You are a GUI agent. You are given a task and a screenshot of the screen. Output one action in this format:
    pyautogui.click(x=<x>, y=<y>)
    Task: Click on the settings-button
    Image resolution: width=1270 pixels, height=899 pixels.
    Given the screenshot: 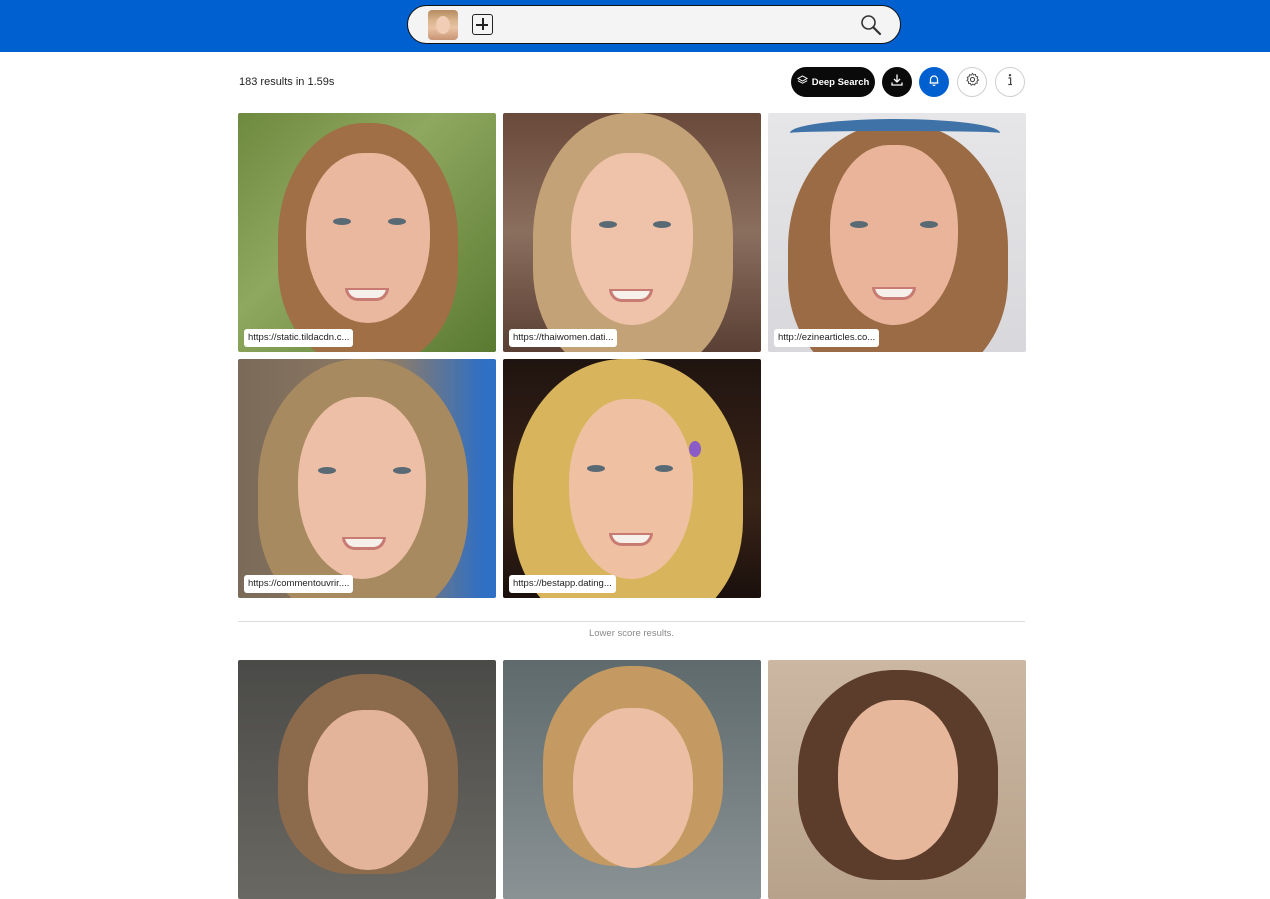 What is the action you would take?
    pyautogui.click(x=972, y=82)
    